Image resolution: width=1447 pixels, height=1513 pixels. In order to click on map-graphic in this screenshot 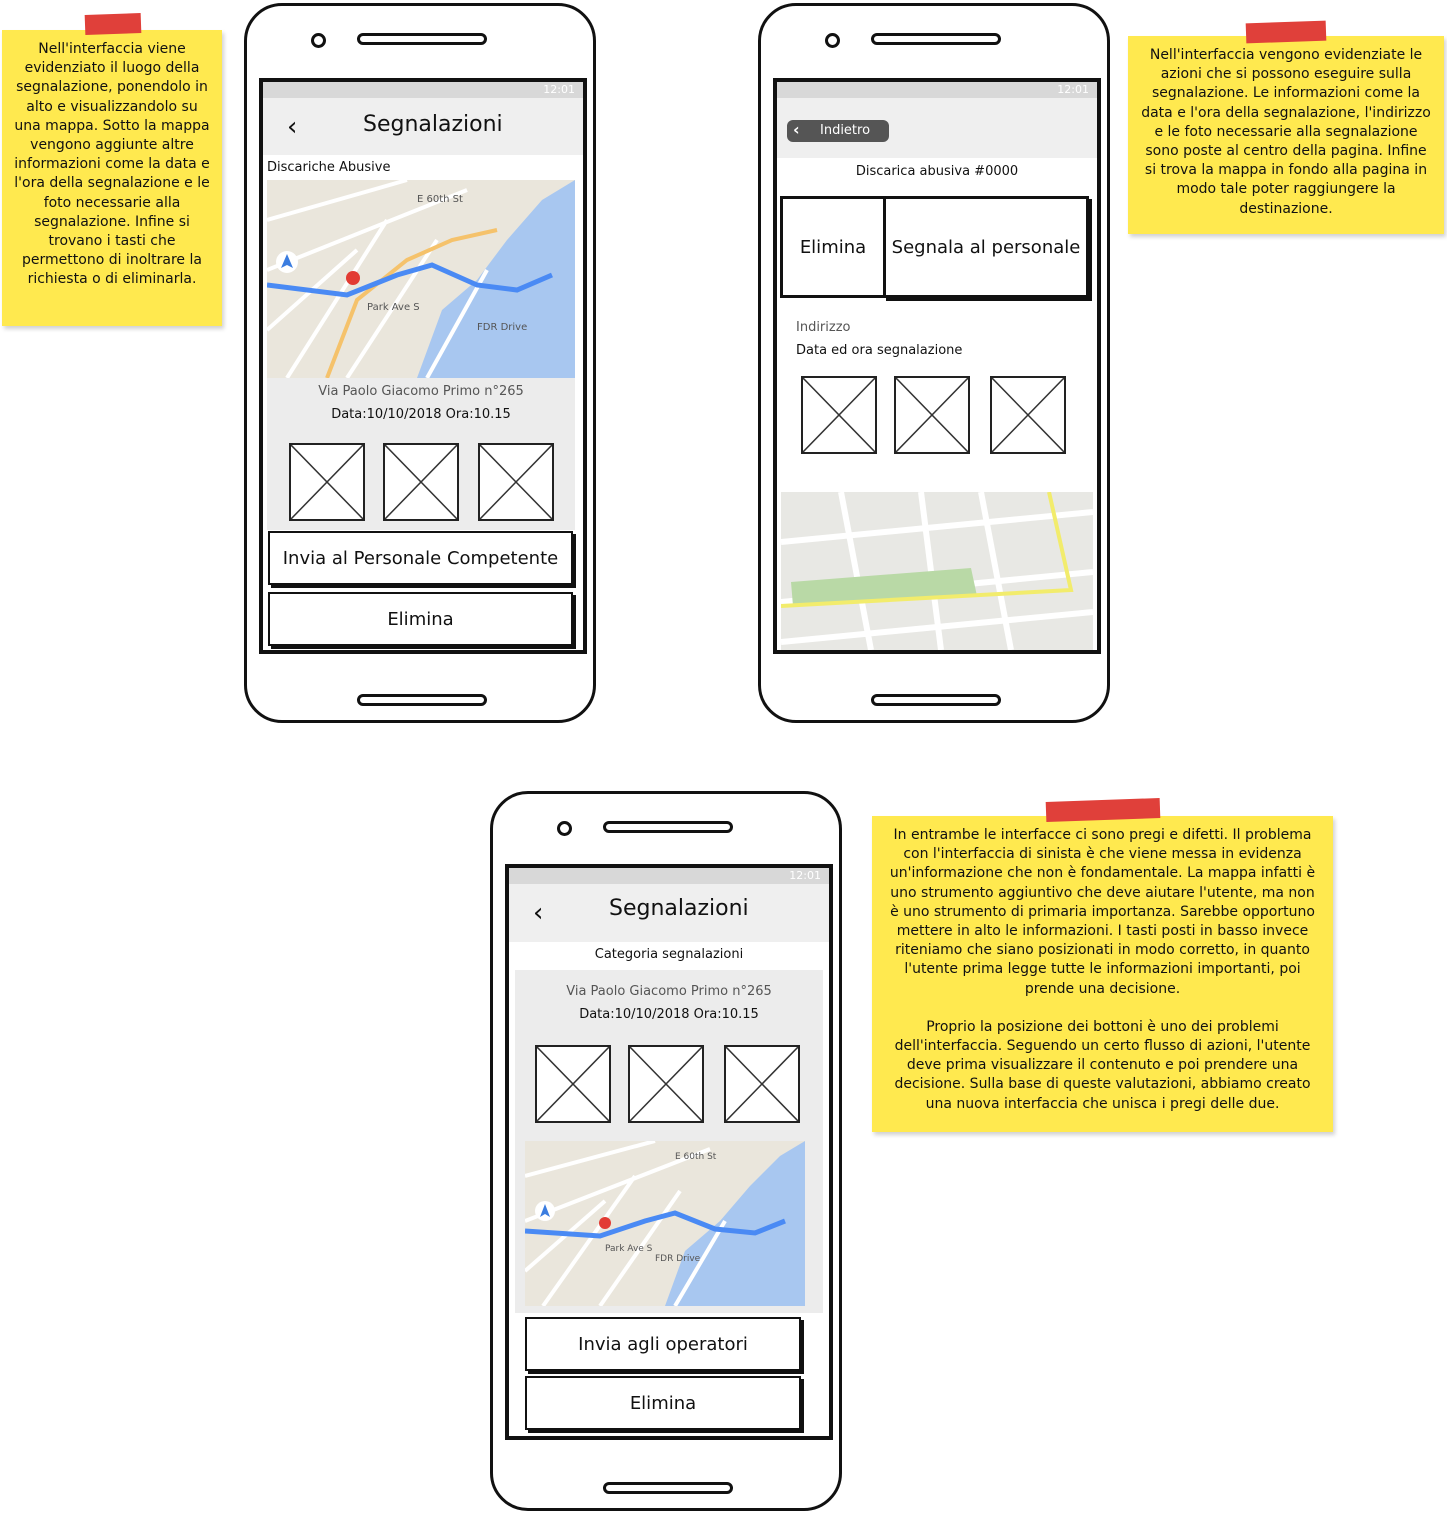, I will do `click(937, 571)`.